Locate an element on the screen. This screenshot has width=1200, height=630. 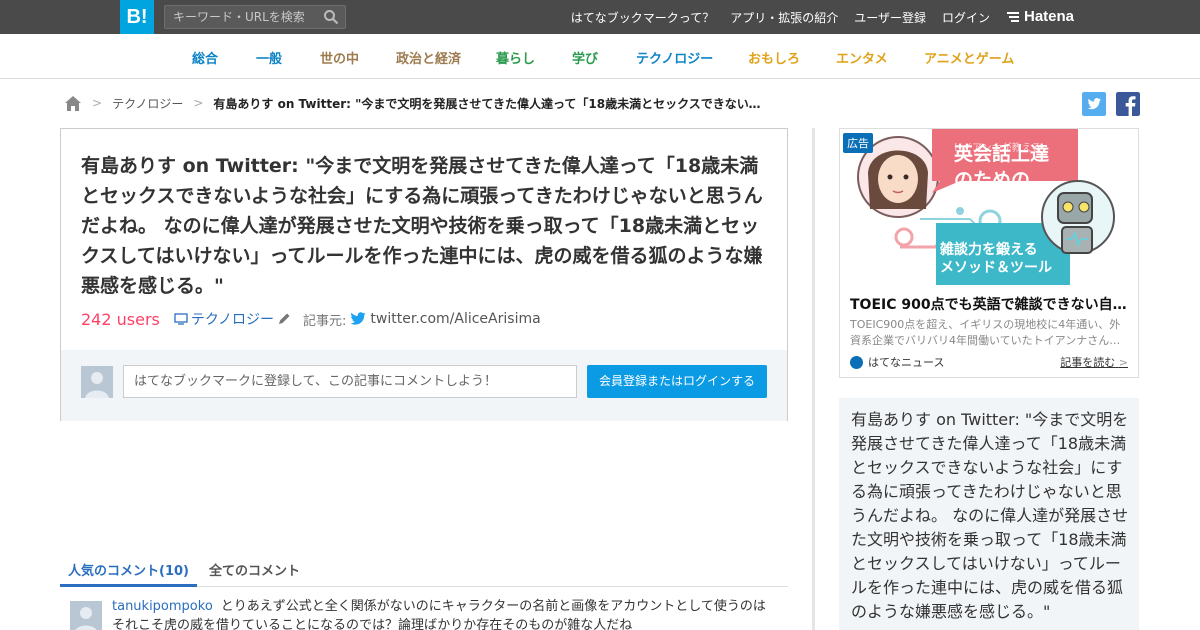
comment-tabs: 人気のコメント(10) 全てのコメント is located at coordinates (424, 571).